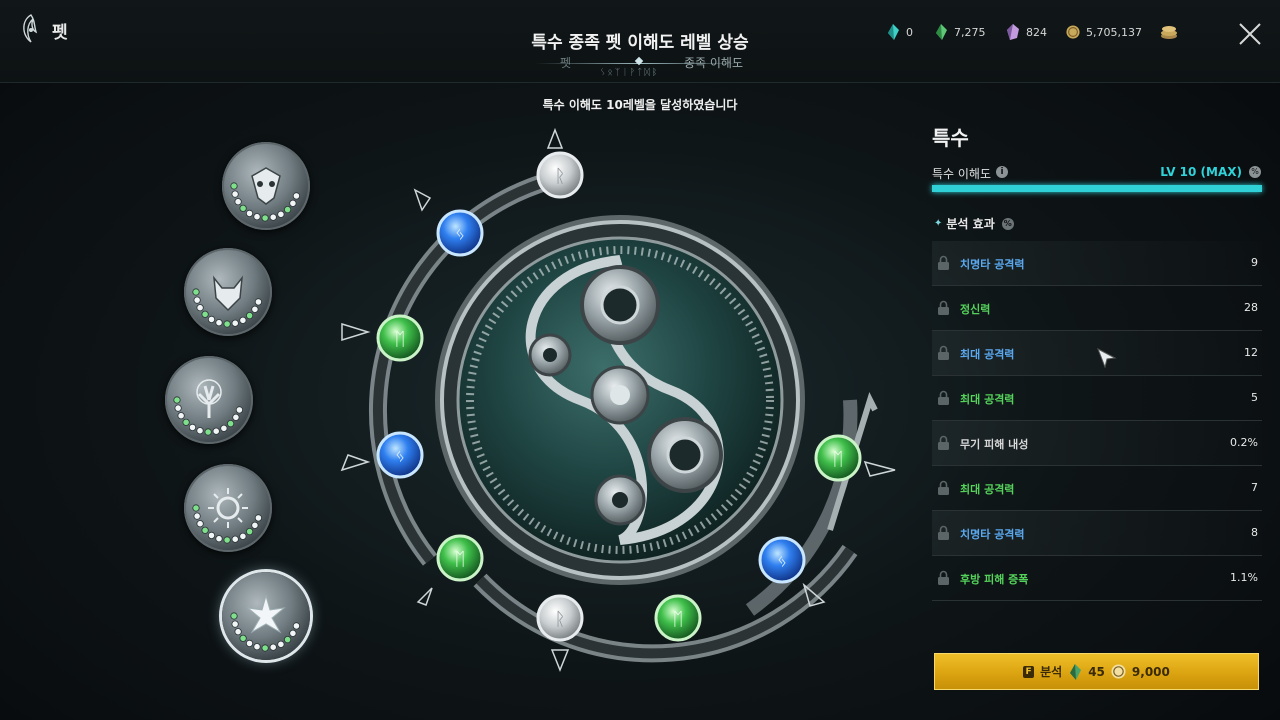  I want to click on page-title: 특수 종족 펫 이해도 레벨 상승, so click(640, 43).